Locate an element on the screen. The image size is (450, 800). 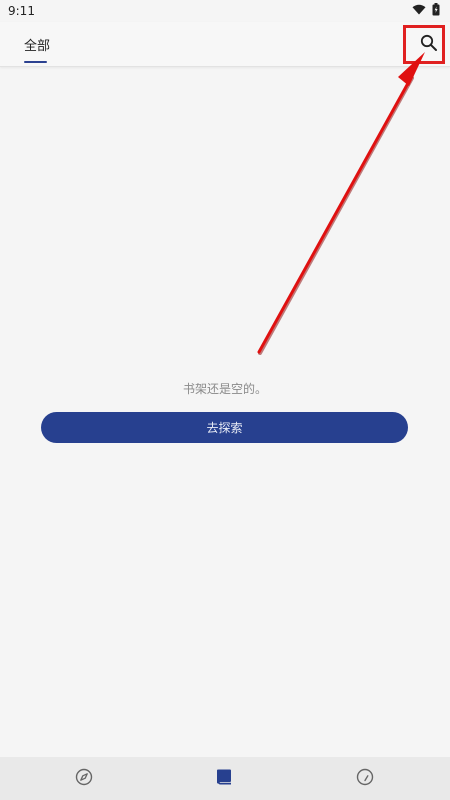
status-bar: 9:11 is located at coordinates (225, 11).